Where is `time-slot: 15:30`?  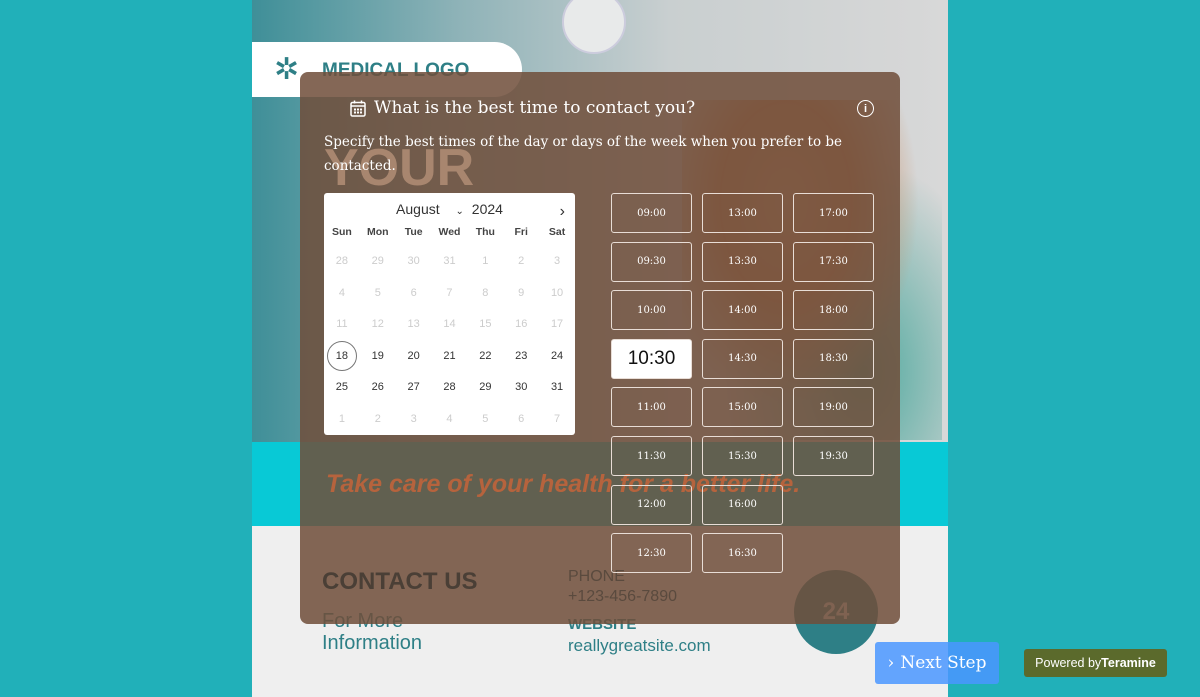 time-slot: 15:30 is located at coordinates (742, 456).